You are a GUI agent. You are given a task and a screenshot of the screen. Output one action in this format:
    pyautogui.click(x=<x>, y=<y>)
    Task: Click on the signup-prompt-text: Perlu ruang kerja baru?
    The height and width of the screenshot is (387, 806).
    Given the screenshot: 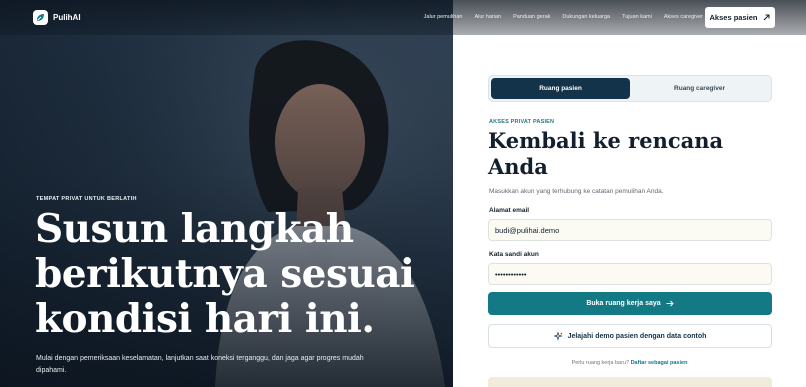 What is the action you would take?
    pyautogui.click(x=600, y=363)
    